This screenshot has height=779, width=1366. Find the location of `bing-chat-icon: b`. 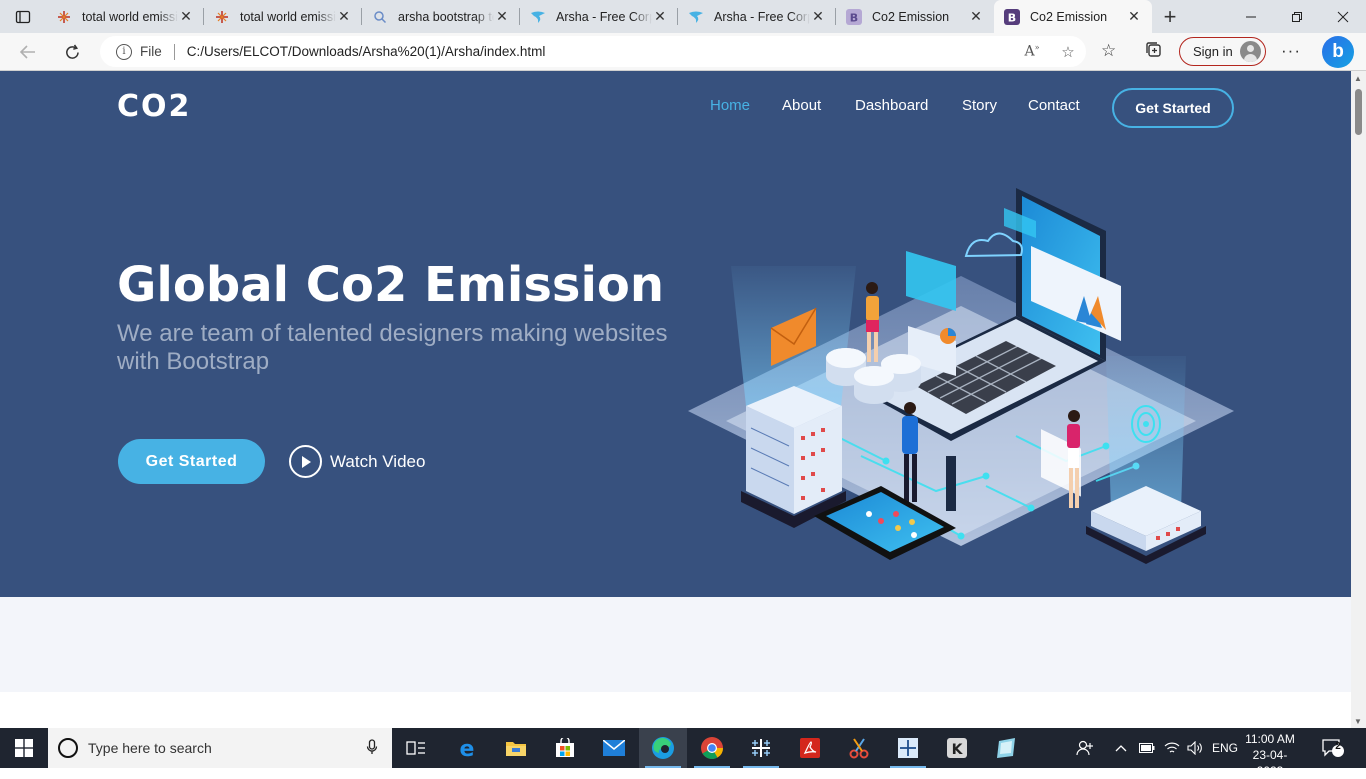

bing-chat-icon: b is located at coordinates (1338, 52).